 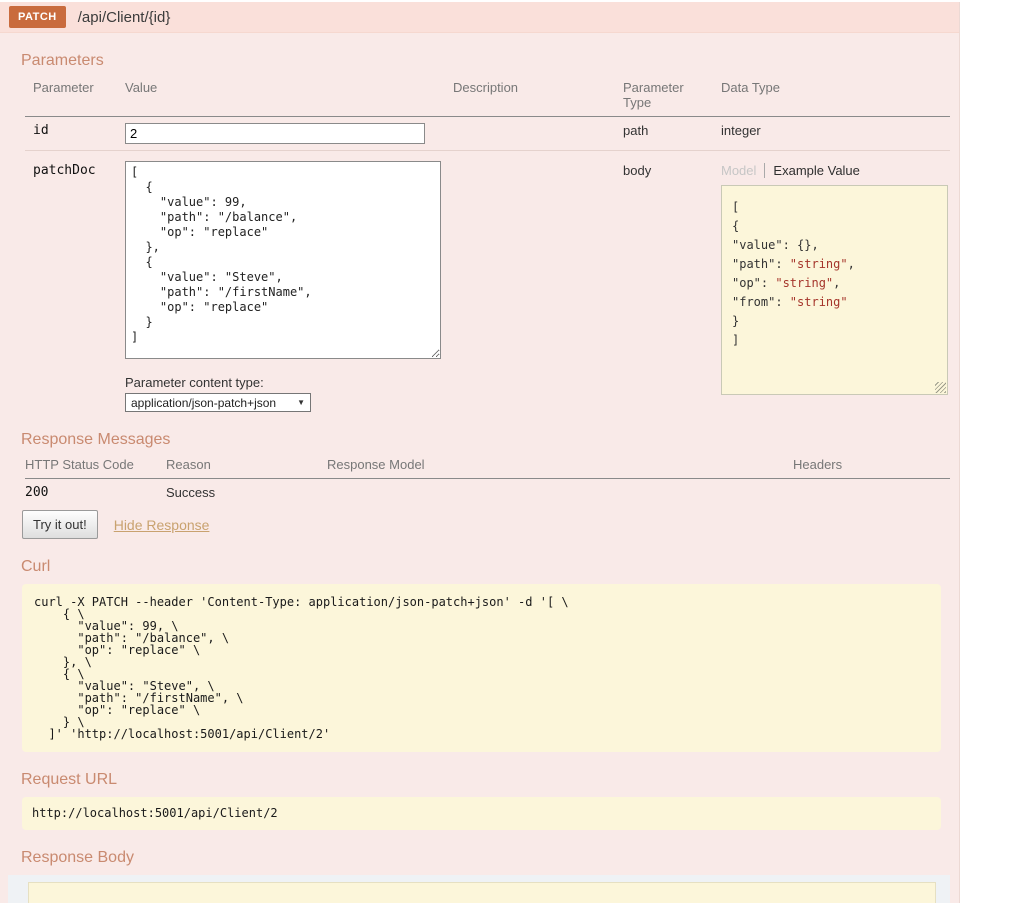 I want to click on status-headers, so click(x=871, y=493).